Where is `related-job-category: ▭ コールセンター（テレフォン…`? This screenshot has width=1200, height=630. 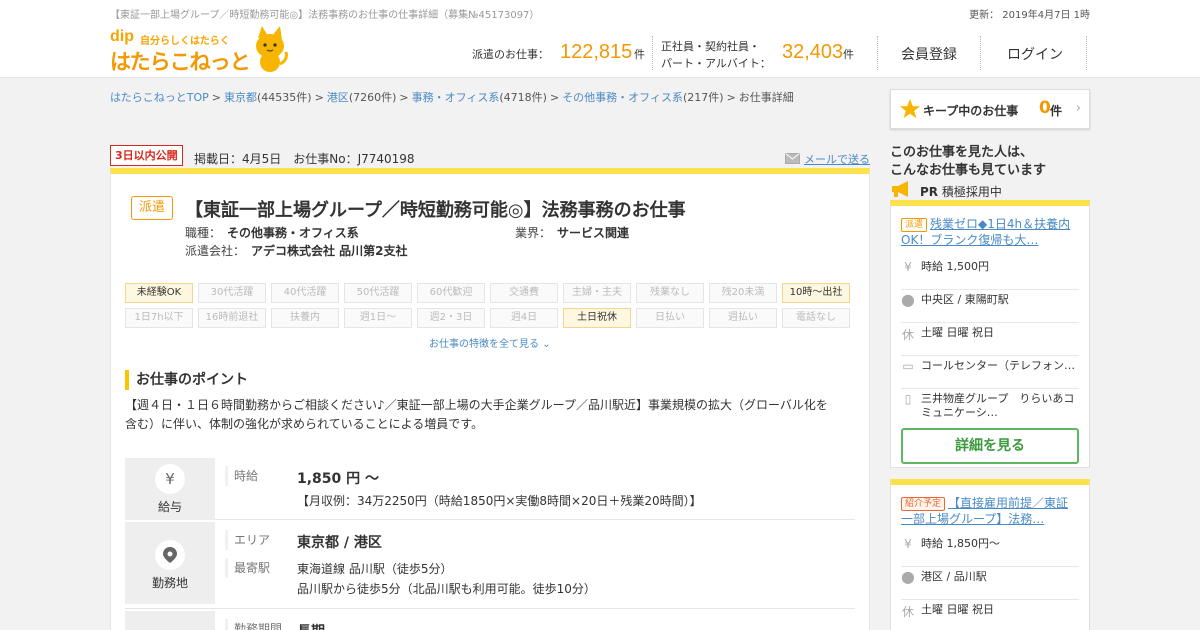
related-job-category: ▭ コールセンター（テレフォン… is located at coordinates (990, 374).